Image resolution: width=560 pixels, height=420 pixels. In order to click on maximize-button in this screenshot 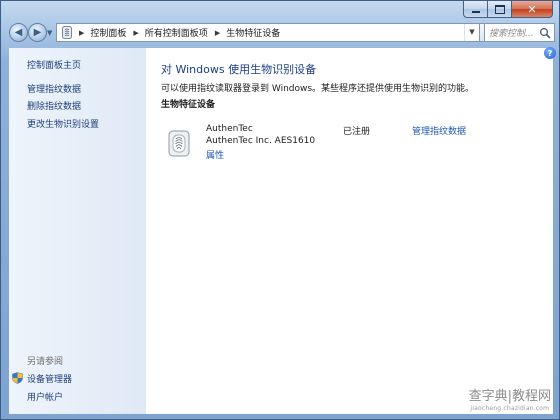, I will do `click(499, 9)`.